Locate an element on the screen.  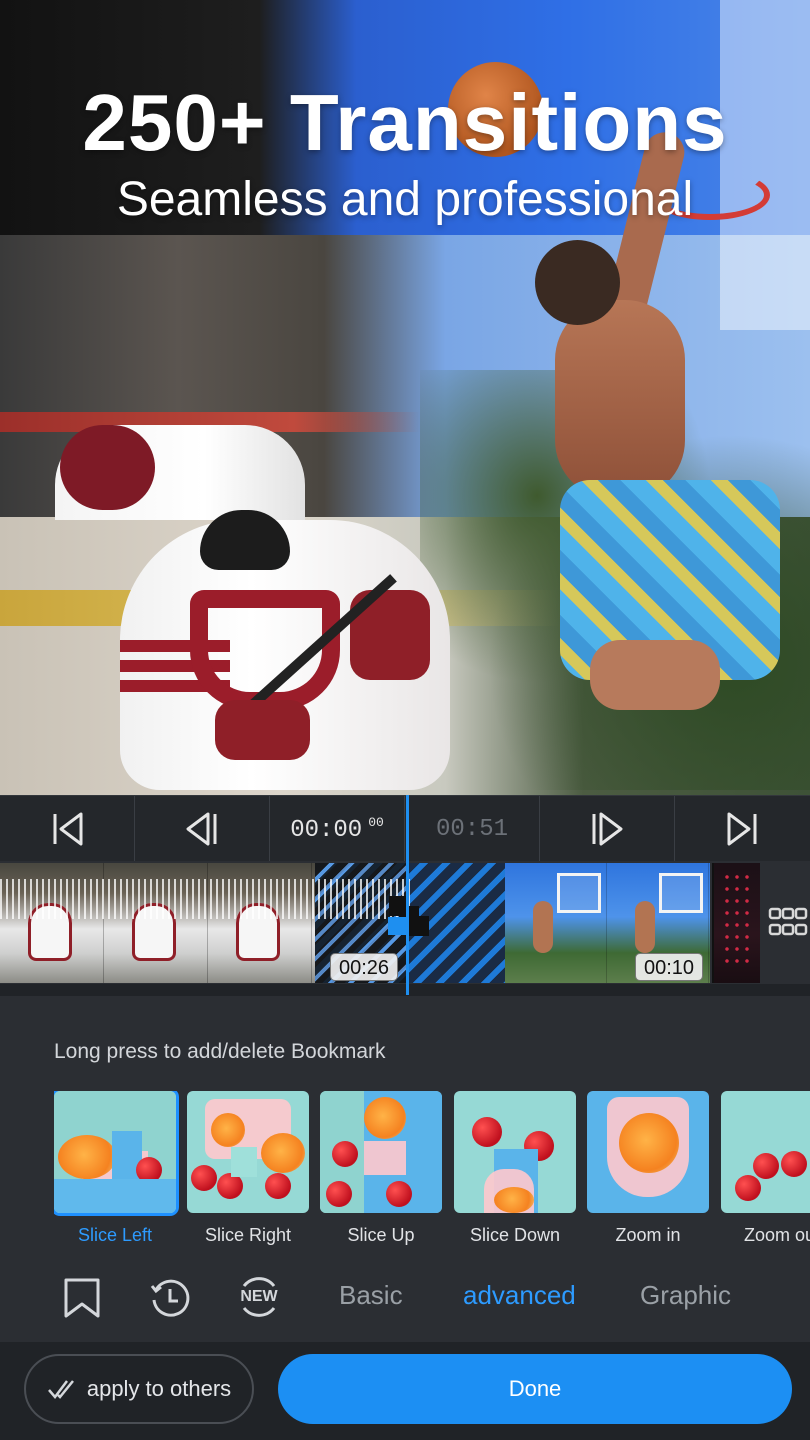
prev-frame-button is located at coordinates (202, 829).